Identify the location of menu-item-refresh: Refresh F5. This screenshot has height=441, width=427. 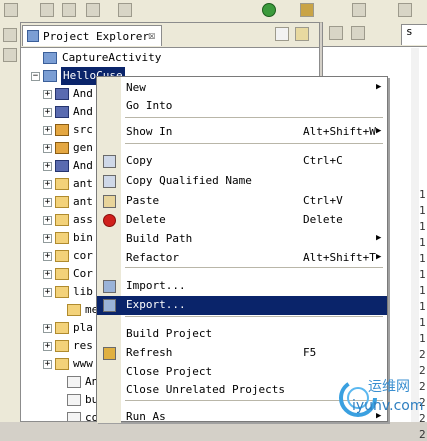
(242, 353).